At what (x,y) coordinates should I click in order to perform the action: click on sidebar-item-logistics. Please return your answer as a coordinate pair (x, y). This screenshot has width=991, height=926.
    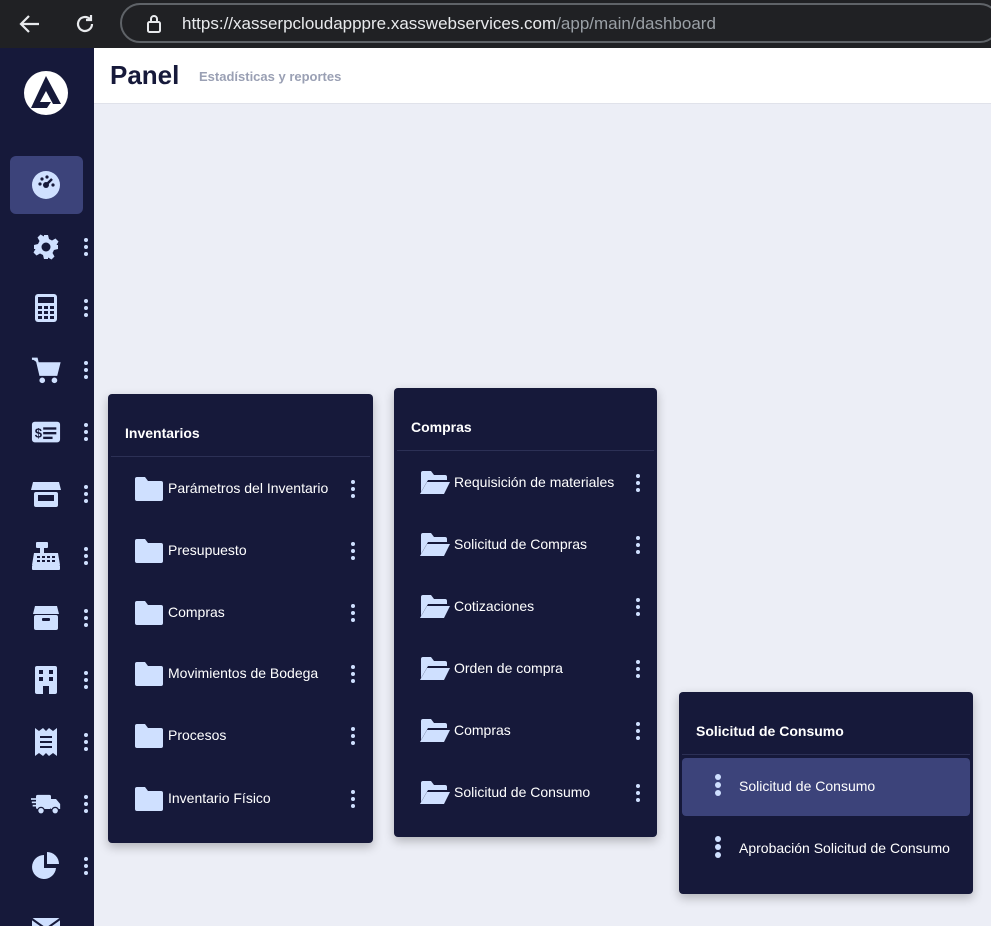
    Looking at the image, I should click on (46, 804).